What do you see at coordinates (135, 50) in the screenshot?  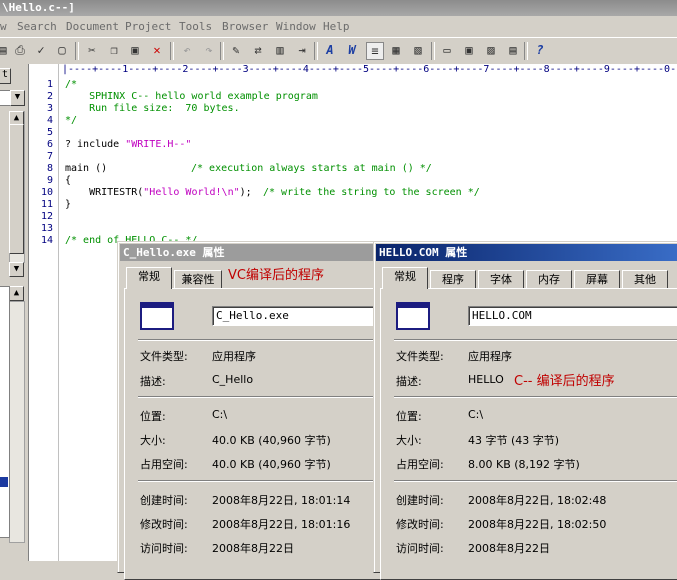 I see `paste-icon: ▣` at bounding box center [135, 50].